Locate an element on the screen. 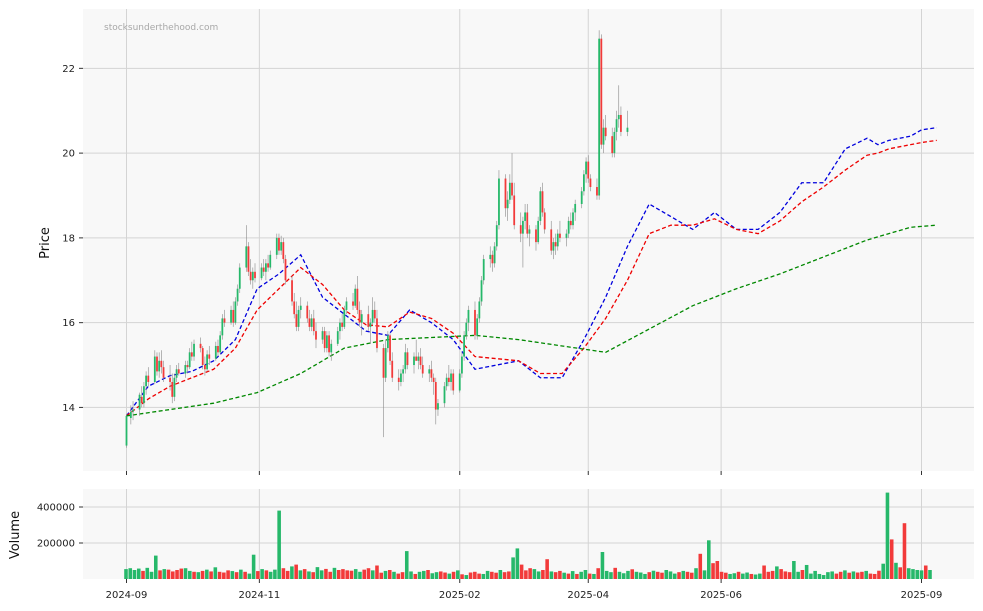  price-axis-label: Price is located at coordinates (45, 243).